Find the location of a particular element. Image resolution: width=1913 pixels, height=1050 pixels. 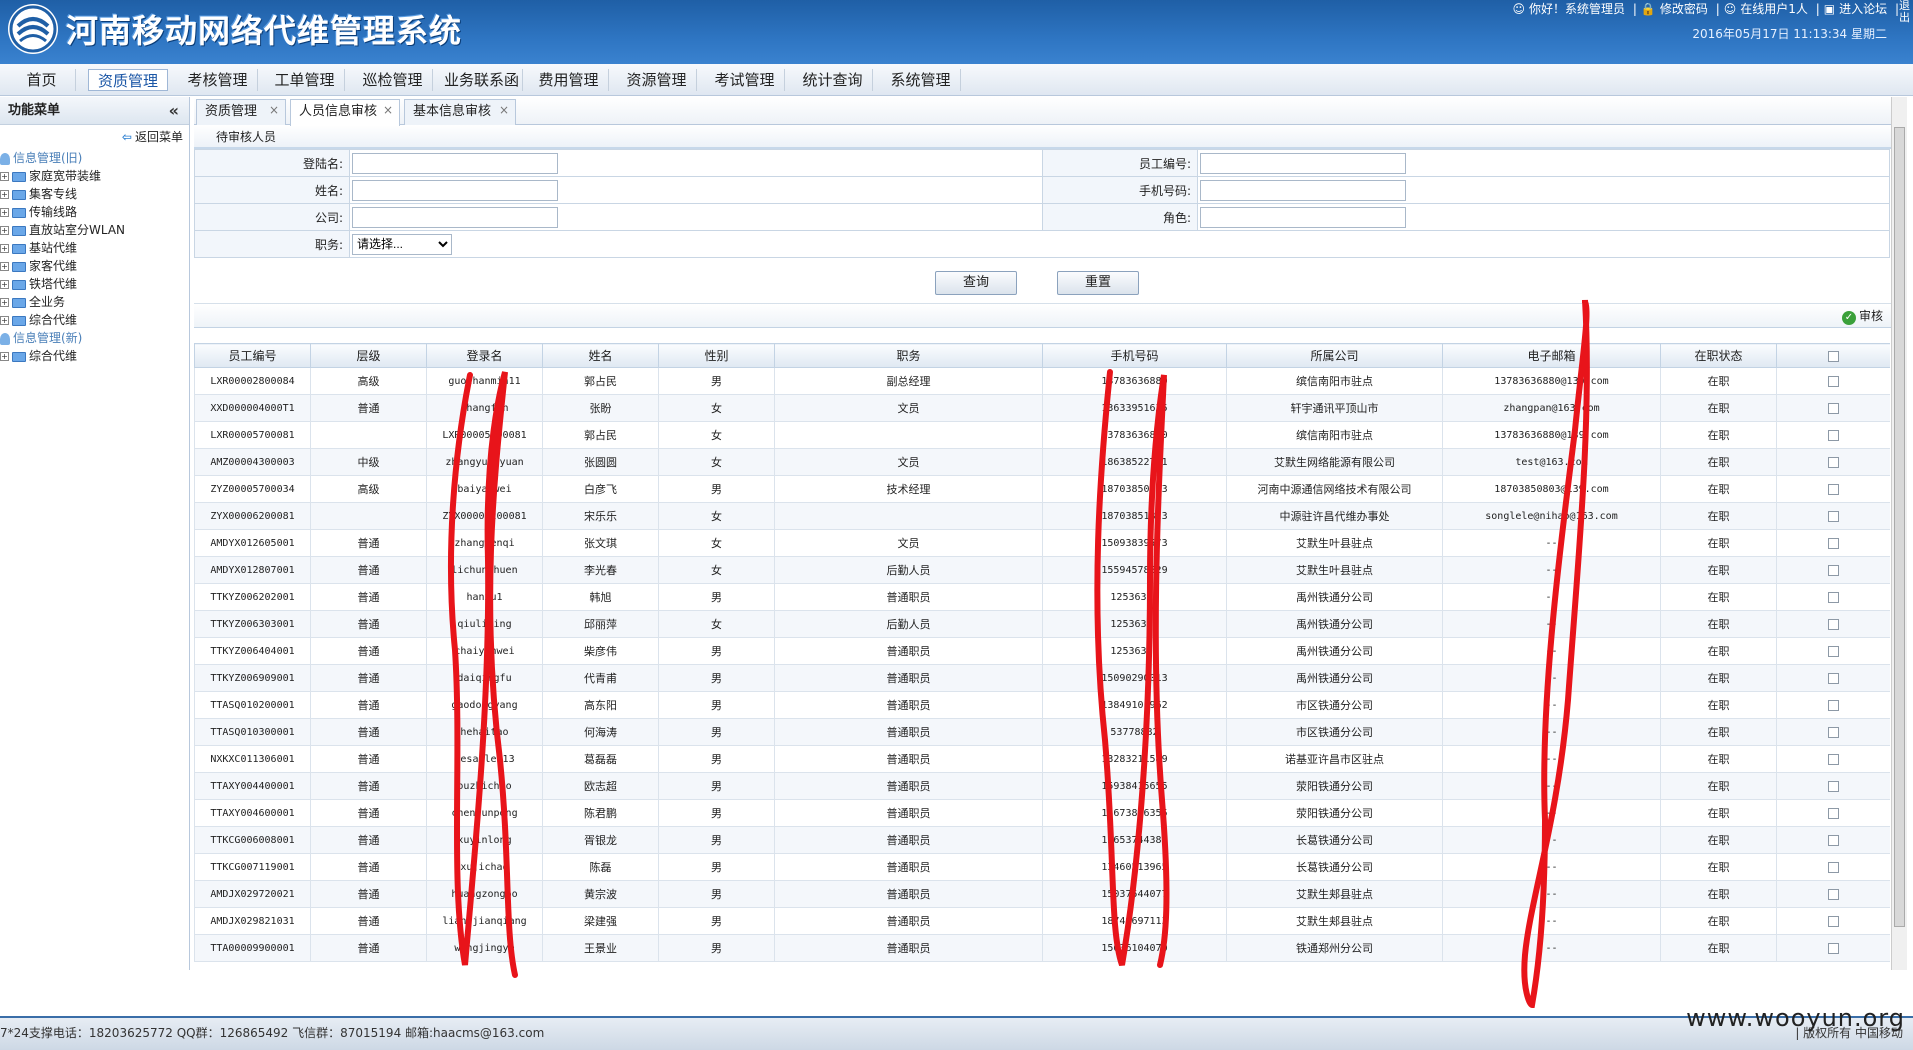

column-header: 在职状态 is located at coordinates (1718, 355).